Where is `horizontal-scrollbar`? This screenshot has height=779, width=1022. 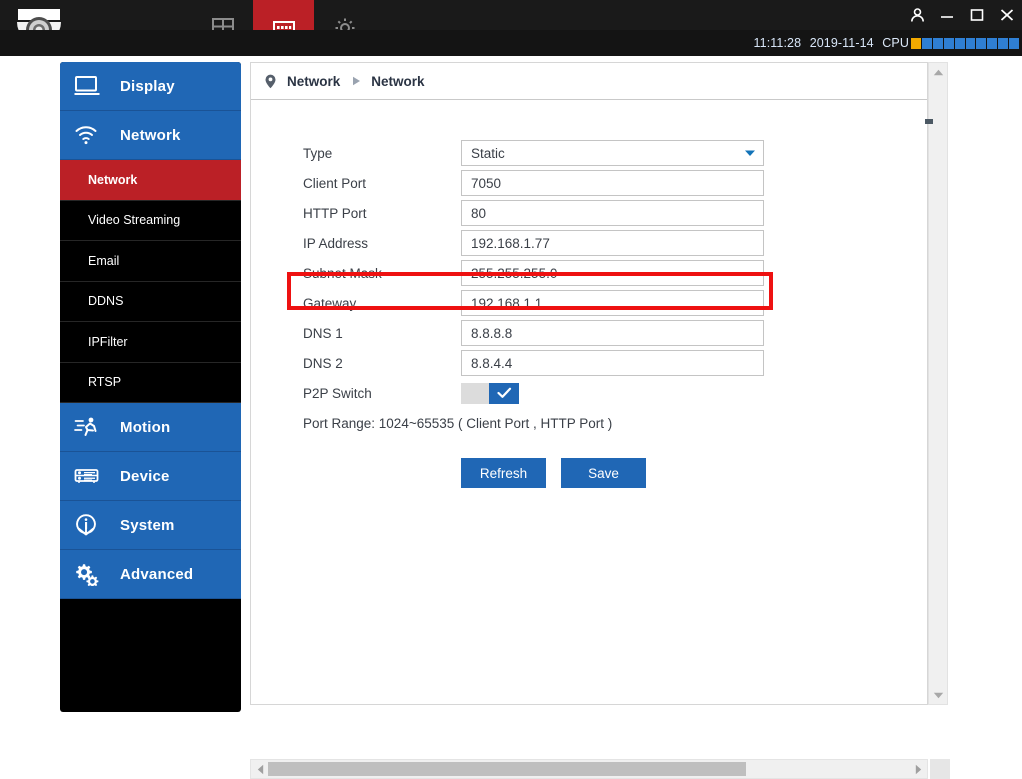
horizontal-scrollbar is located at coordinates (589, 769).